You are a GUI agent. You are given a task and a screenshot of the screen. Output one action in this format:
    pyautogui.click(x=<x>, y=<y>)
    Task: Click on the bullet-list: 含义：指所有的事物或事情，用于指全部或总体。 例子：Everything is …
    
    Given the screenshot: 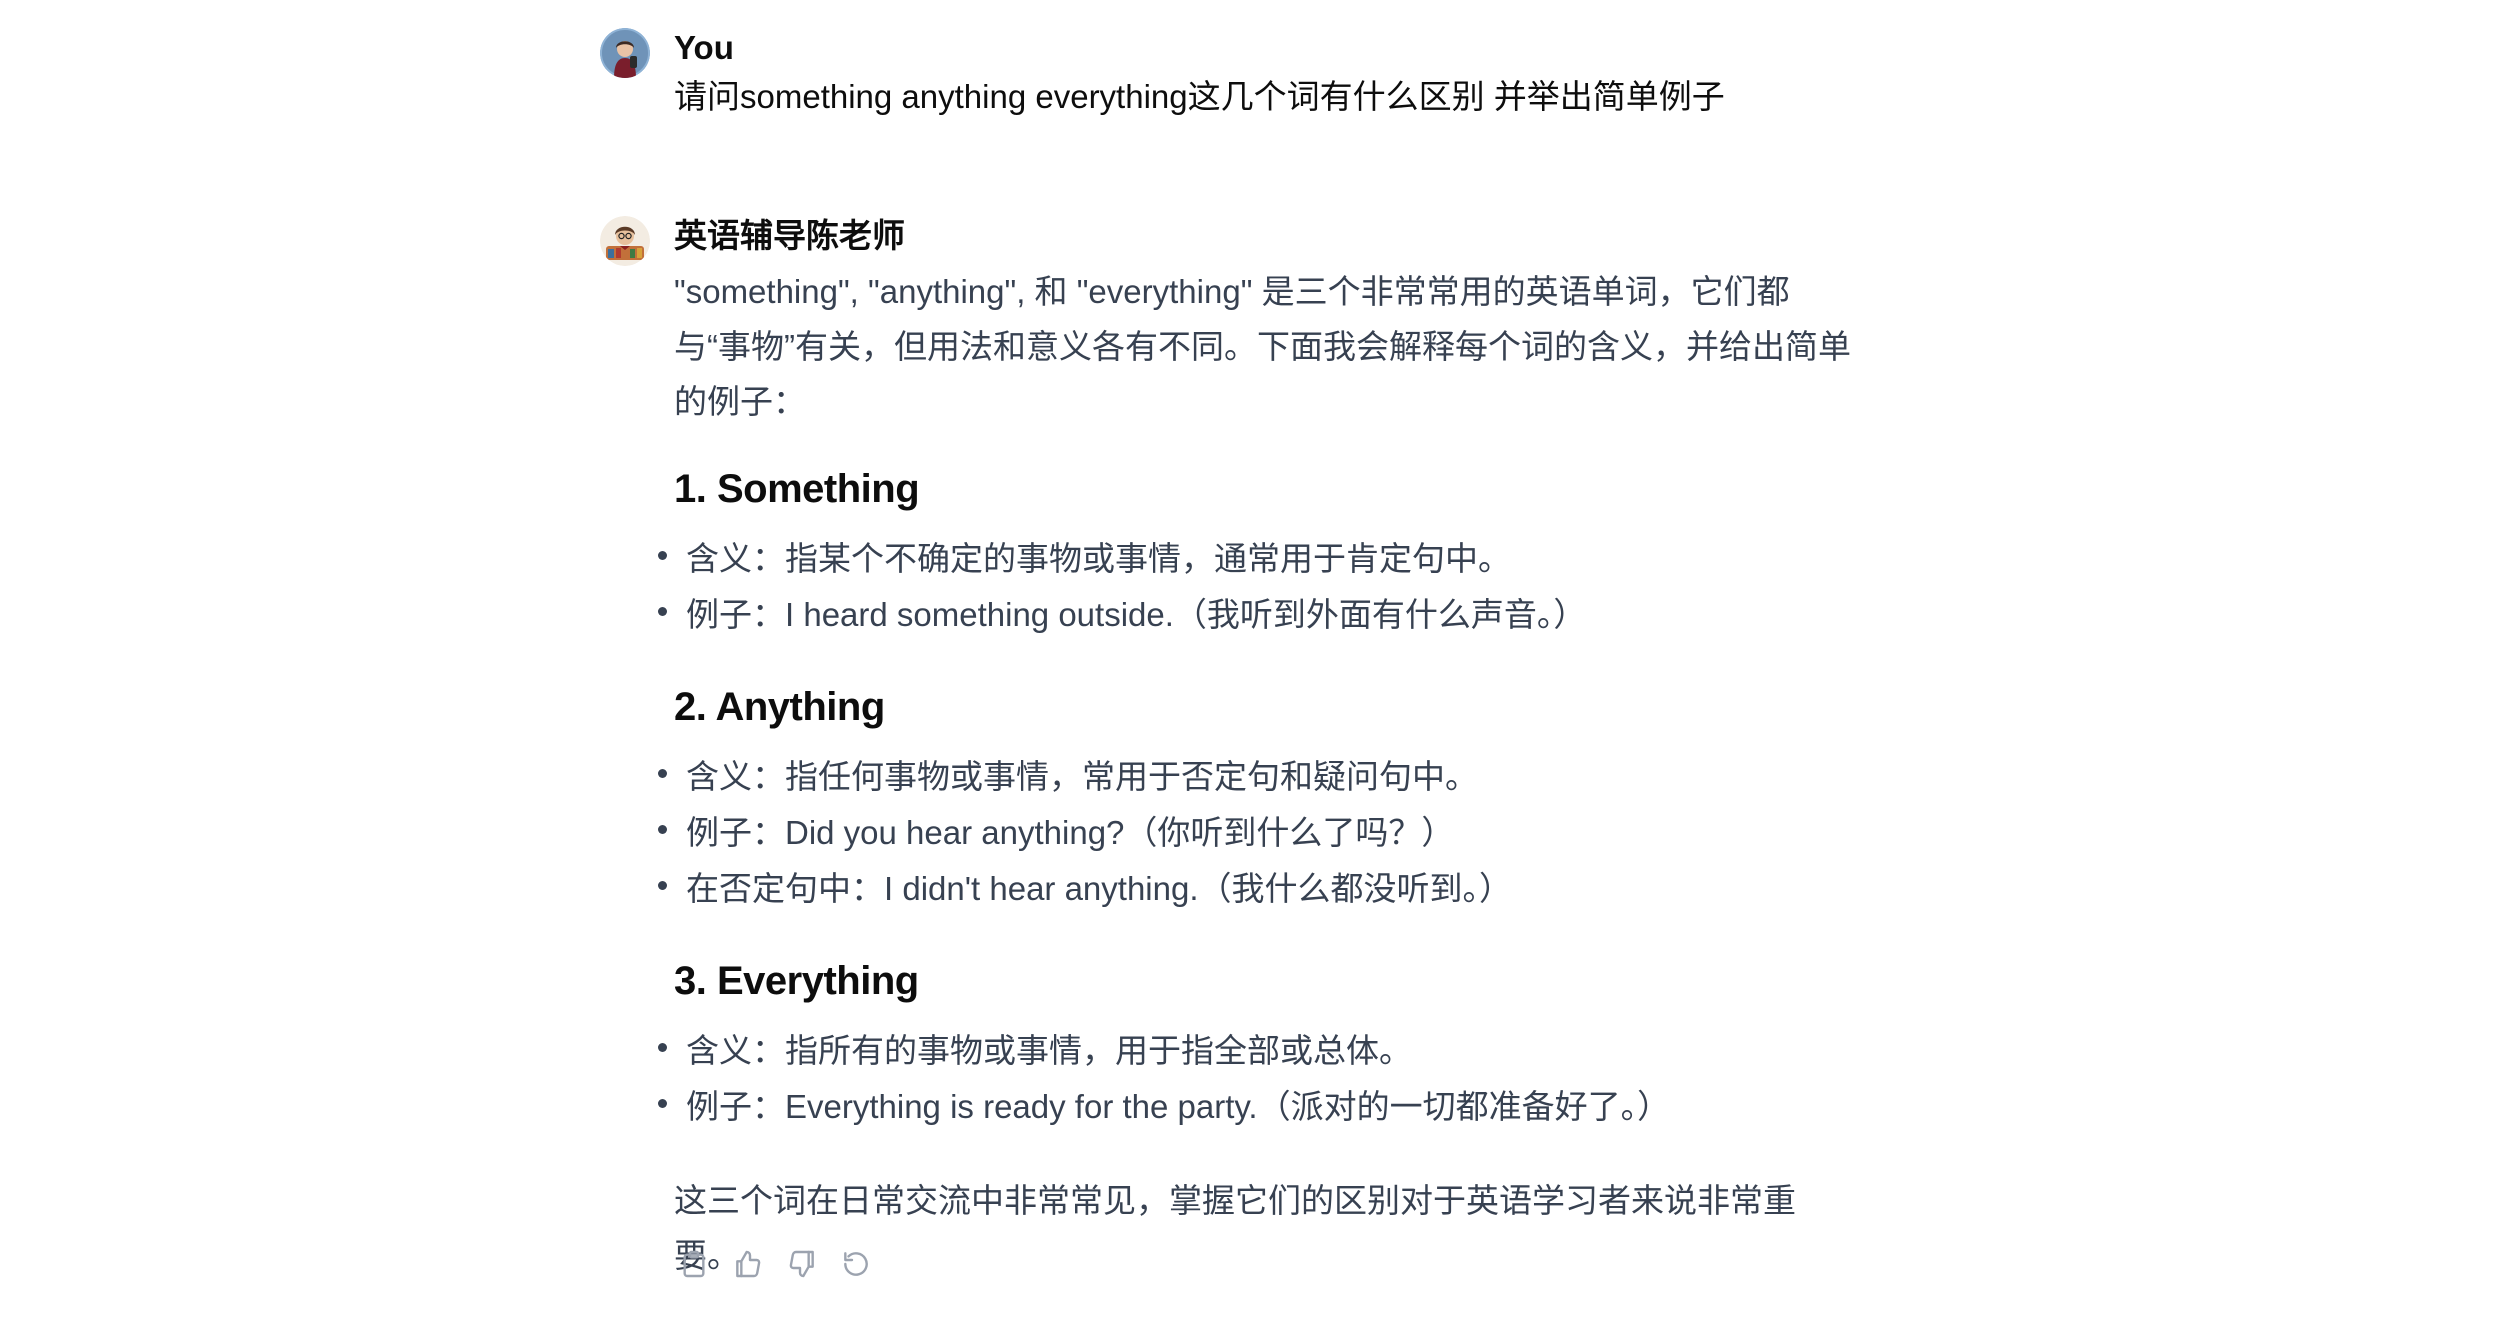 What is the action you would take?
    pyautogui.click(x=1266, y=1079)
    